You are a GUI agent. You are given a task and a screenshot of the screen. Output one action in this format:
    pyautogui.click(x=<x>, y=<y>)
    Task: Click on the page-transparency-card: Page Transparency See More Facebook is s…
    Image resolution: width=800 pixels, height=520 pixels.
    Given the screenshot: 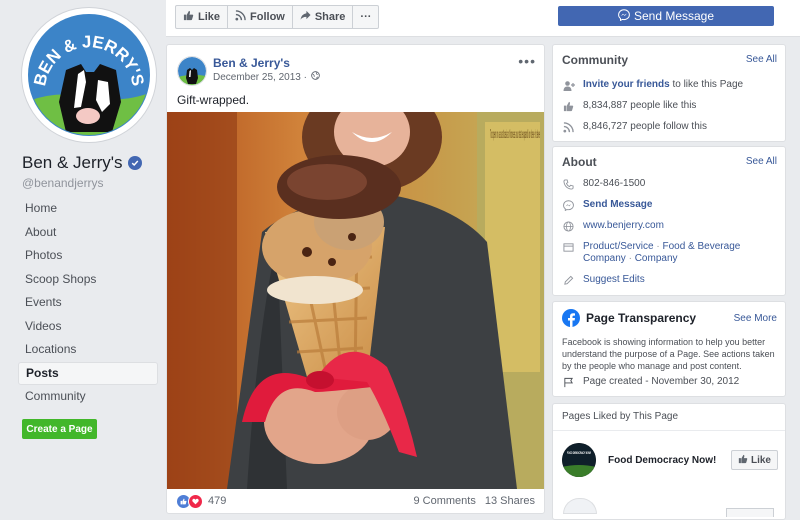 What is the action you would take?
    pyautogui.click(x=669, y=349)
    